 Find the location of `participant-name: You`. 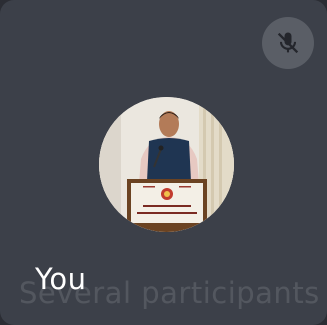

participant-name: You is located at coordinates (61, 279).